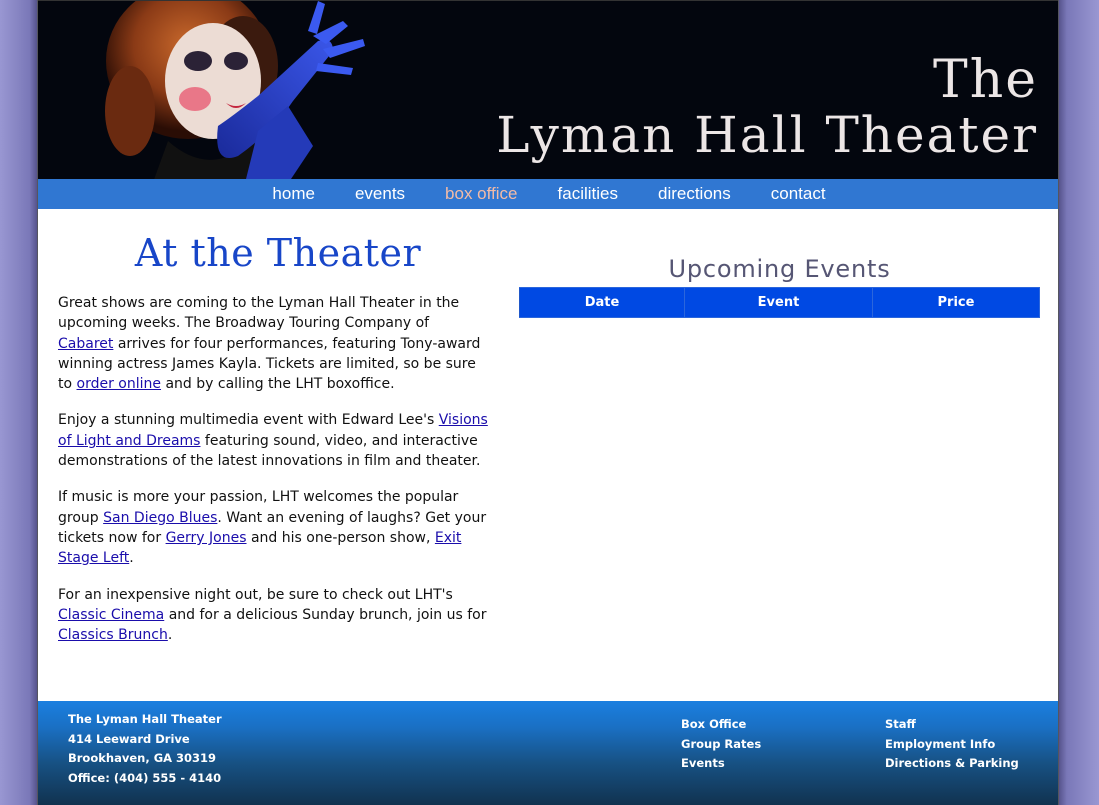  I want to click on nav-directions: directions, so click(694, 194).